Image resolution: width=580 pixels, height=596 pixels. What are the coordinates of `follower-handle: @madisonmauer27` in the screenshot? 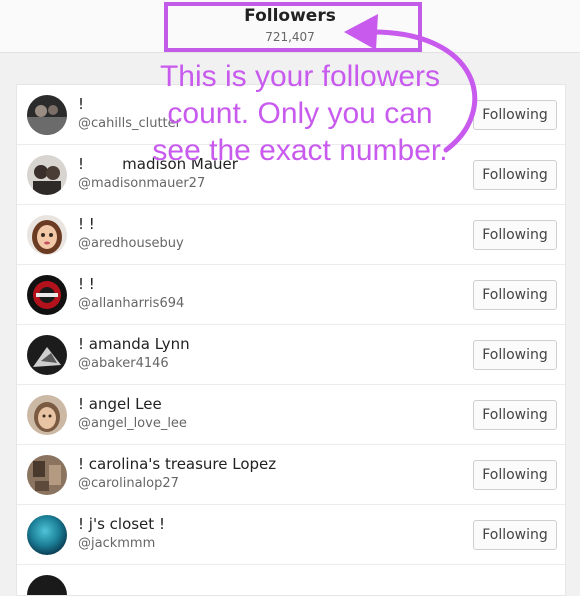 It's located at (142, 183).